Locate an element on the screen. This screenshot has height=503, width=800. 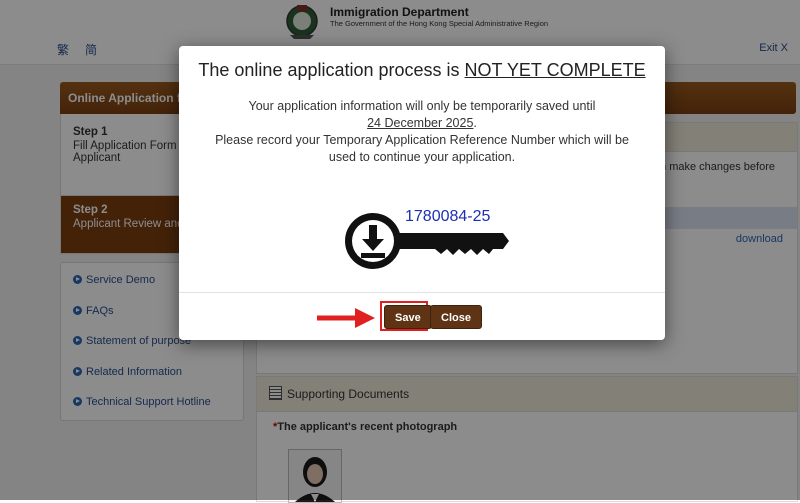
dialog-title-prefix: The online application process is is located at coordinates (331, 70).